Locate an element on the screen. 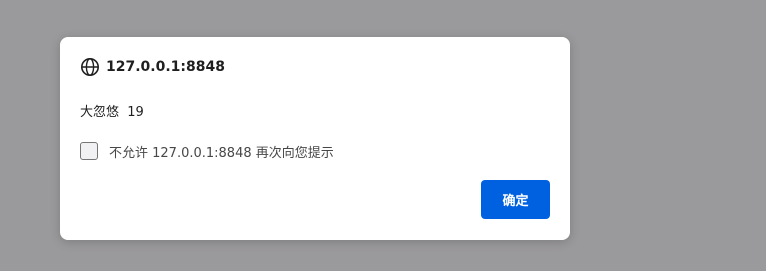  dialog-header: 127.0.0.1:8848 is located at coordinates (152, 67).